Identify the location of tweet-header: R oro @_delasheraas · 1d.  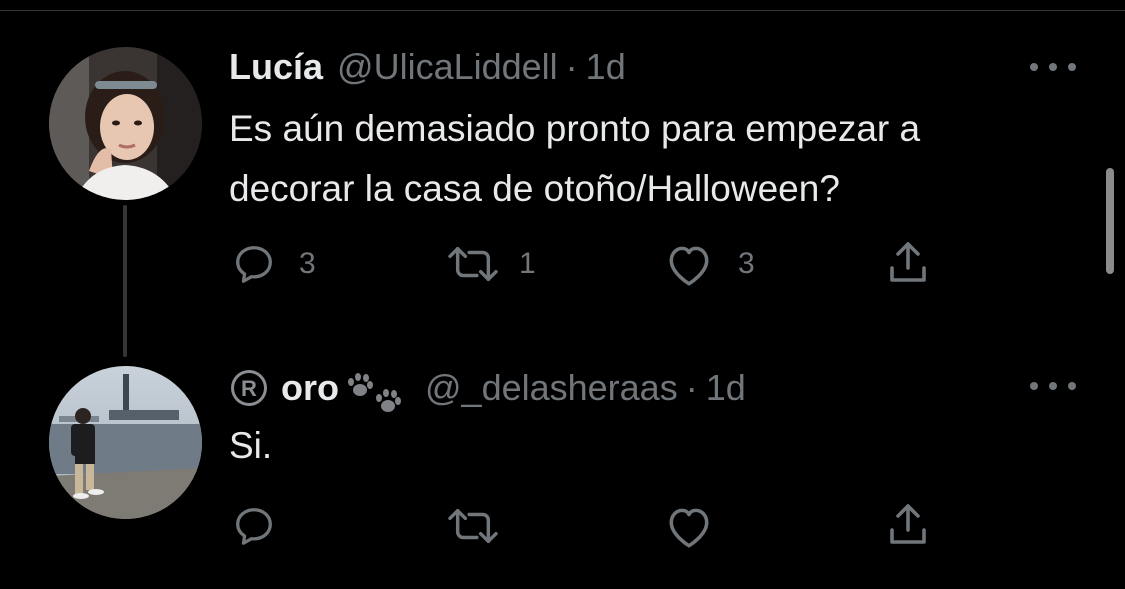
(487, 389).